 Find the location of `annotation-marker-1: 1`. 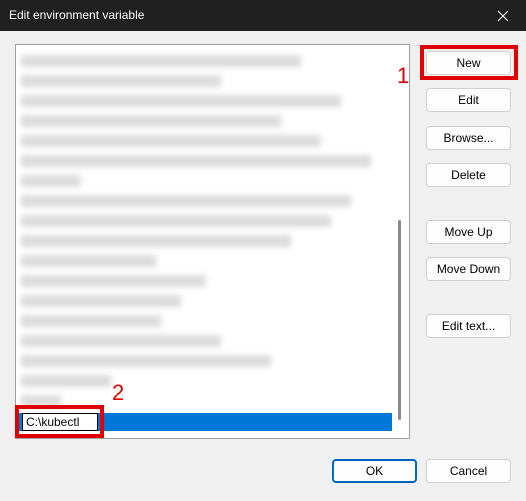

annotation-marker-1: 1 is located at coordinates (403, 75).